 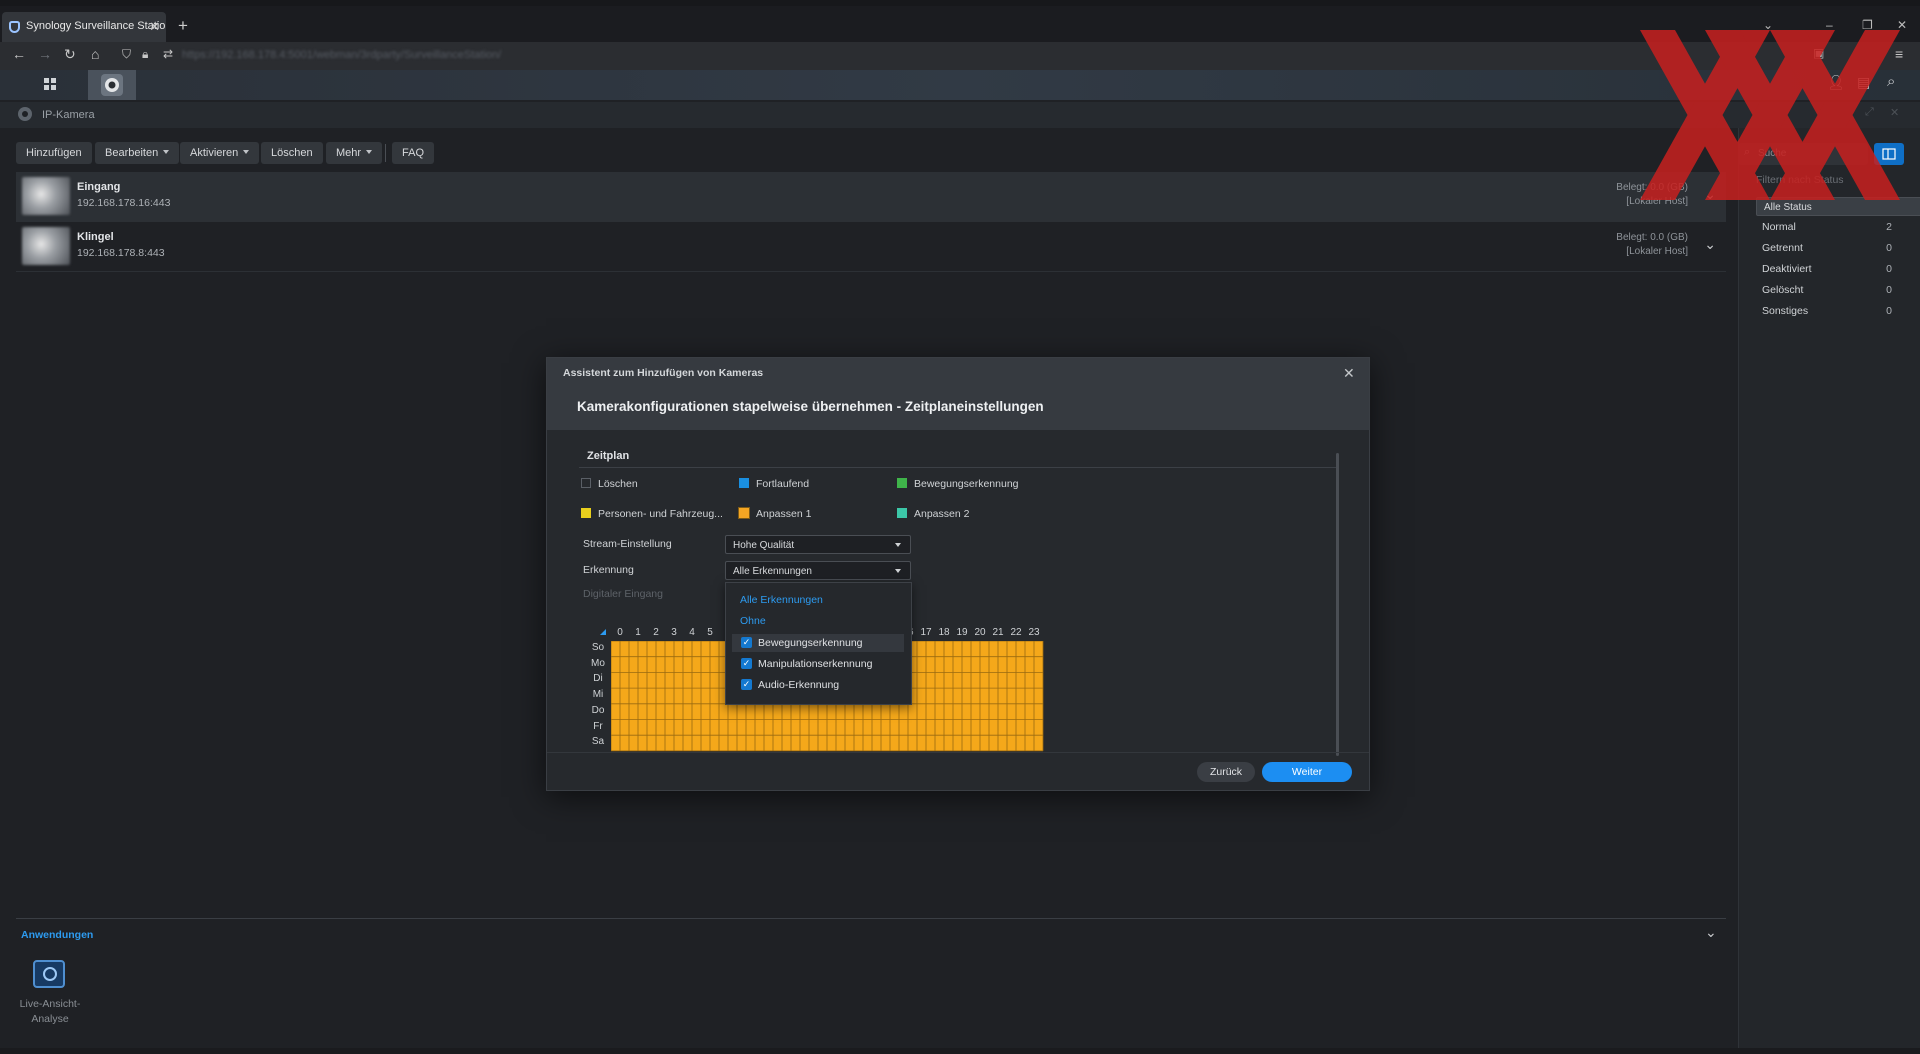 What do you see at coordinates (57, 935) in the screenshot?
I see `applications-heading: Anwendungen` at bounding box center [57, 935].